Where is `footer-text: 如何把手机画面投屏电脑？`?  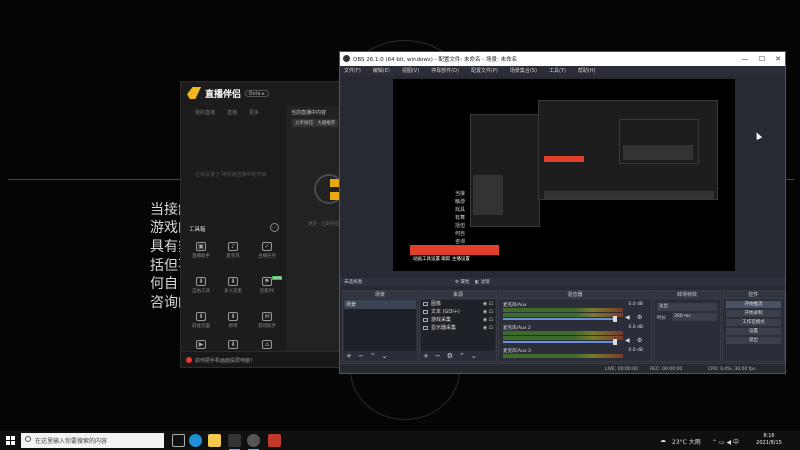
footer-text: 如何把手机画面投屏电脑？ is located at coordinates (225, 360).